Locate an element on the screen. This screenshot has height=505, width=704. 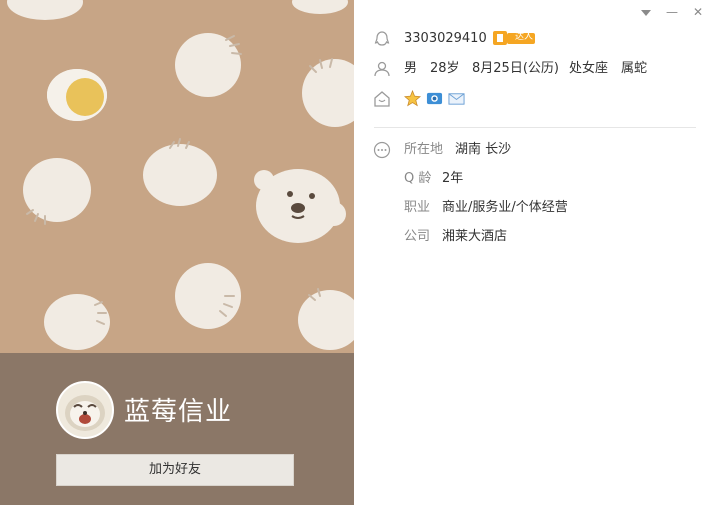
zodiac: 处女座 is located at coordinates (589, 68).